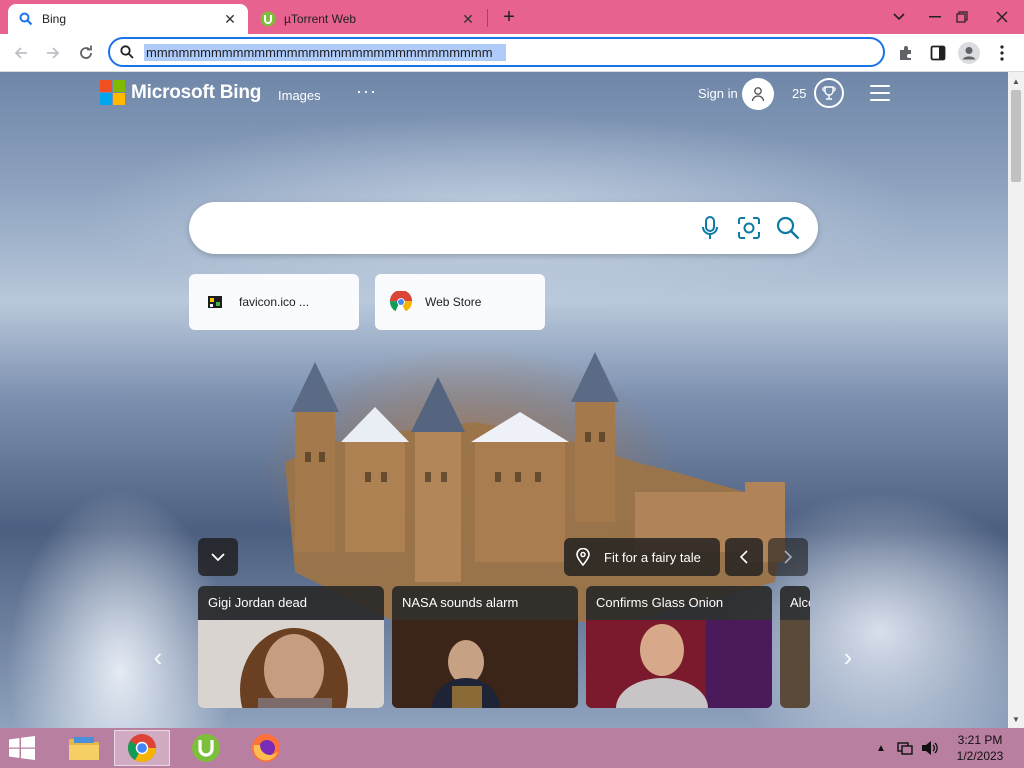  Describe the element at coordinates (880, 93) in the screenshot. I see `hamburger-menu-icon` at that location.